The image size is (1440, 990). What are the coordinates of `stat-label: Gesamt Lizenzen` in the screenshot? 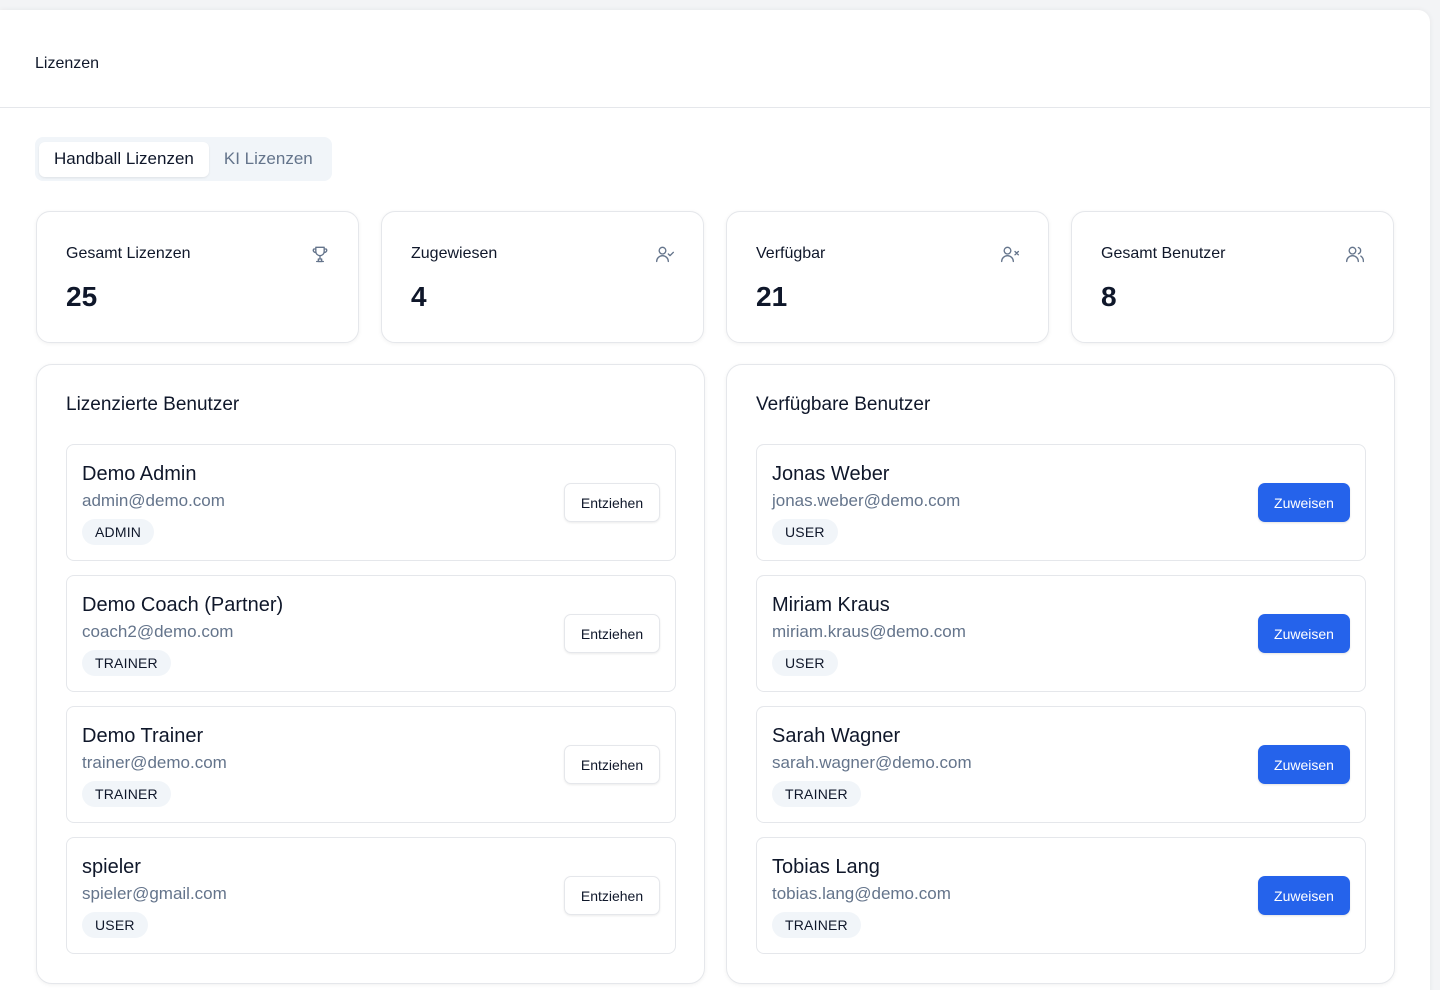 It's located at (128, 253).